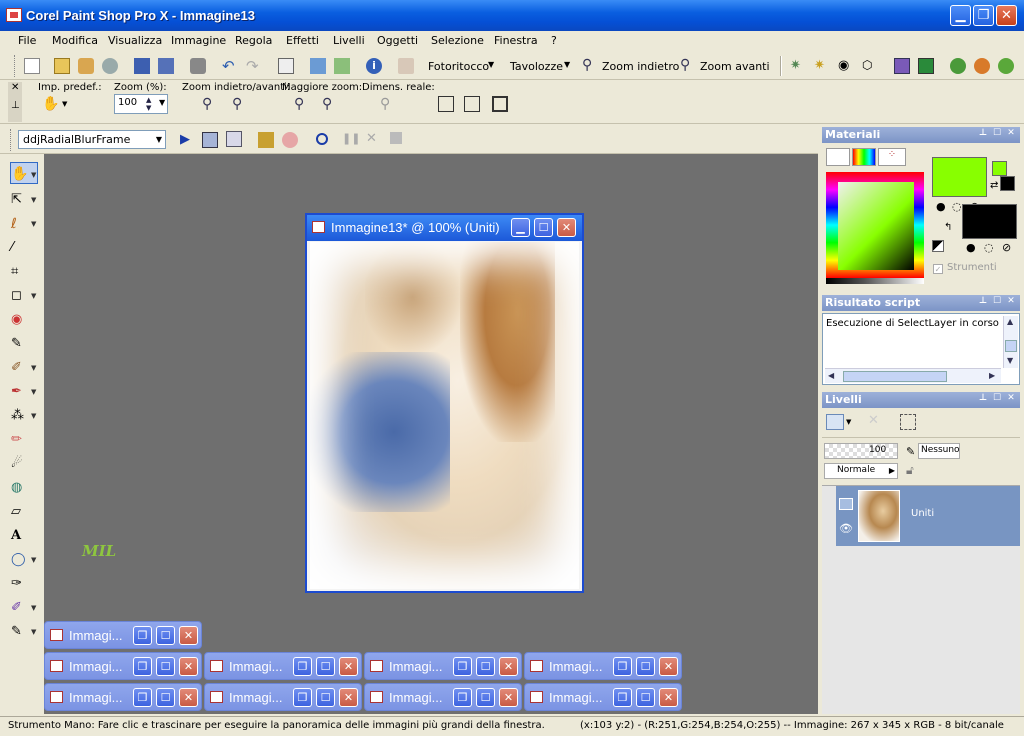  I want to click on grayscale-bar, so click(875, 281).